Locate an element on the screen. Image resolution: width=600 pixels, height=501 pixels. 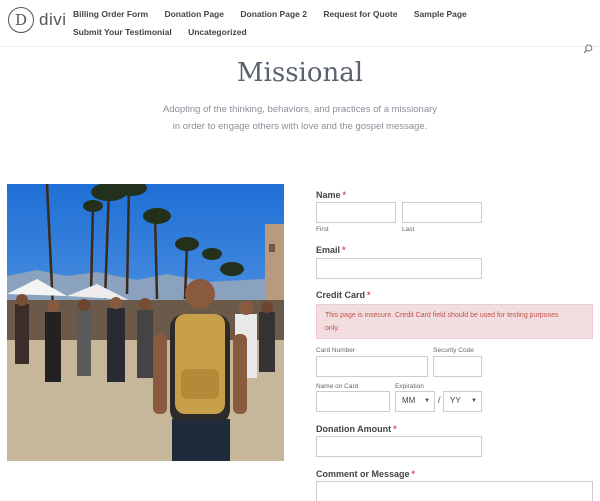
nav-submit-testimonial: Submit Your Testimonial is located at coordinates (122, 32).